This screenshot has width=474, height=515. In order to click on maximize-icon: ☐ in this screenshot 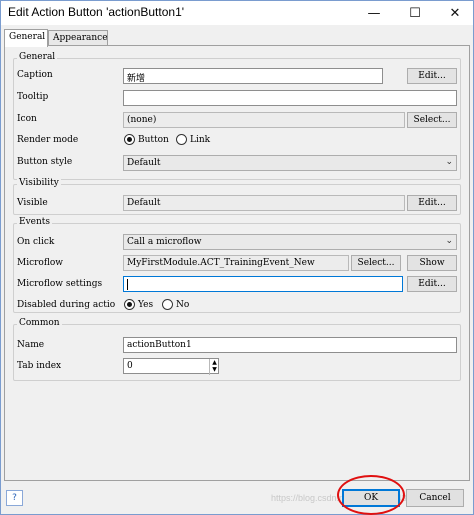, I will do `click(415, 13)`.